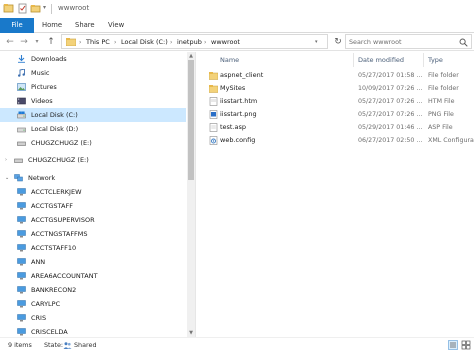  What do you see at coordinates (20, 345) in the screenshot?
I see `item-count: 9 items` at bounding box center [20, 345].